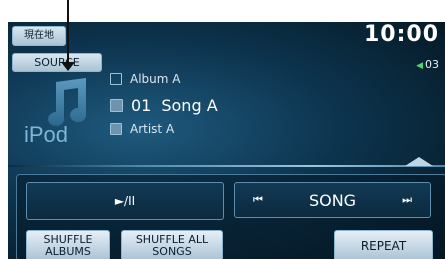  What do you see at coordinates (401, 34) in the screenshot?
I see `clock: 10:00` at bounding box center [401, 34].